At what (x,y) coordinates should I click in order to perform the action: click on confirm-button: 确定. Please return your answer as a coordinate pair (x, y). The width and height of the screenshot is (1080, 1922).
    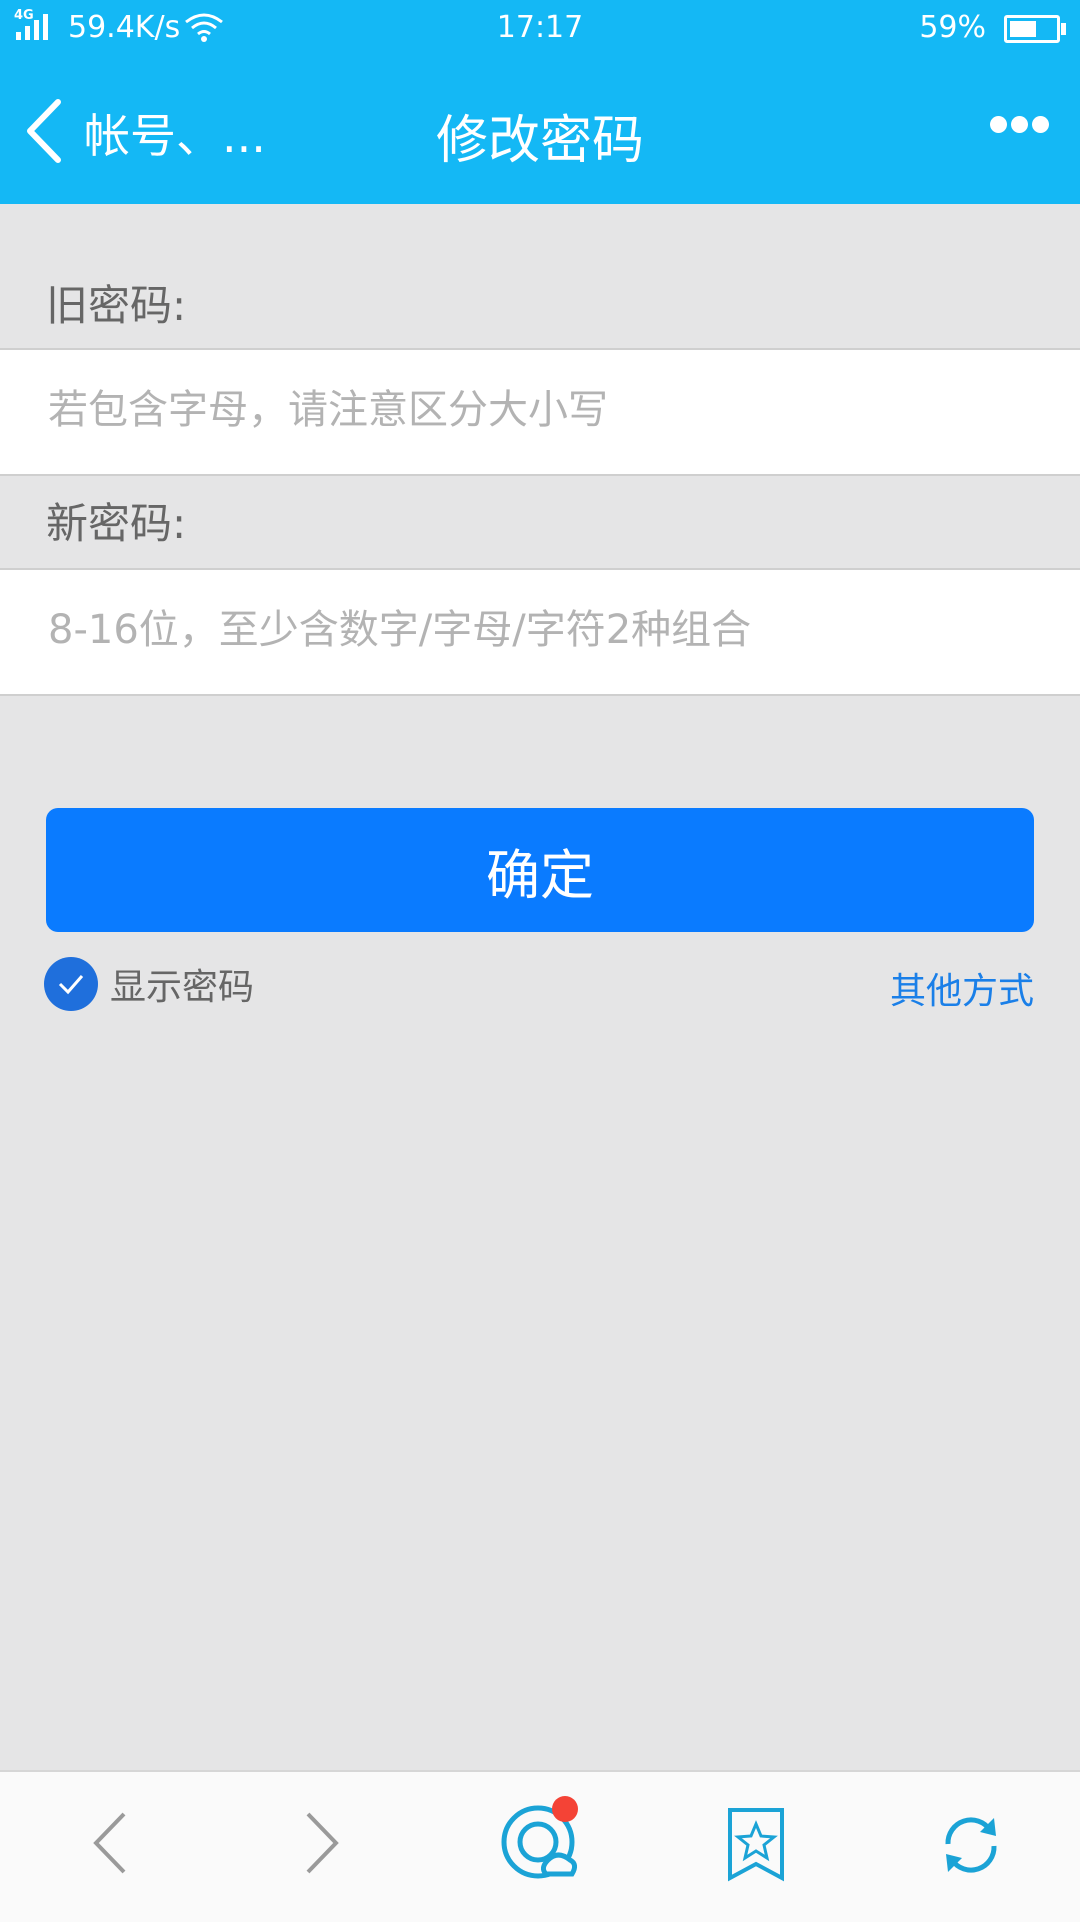
    Looking at the image, I should click on (540, 870).